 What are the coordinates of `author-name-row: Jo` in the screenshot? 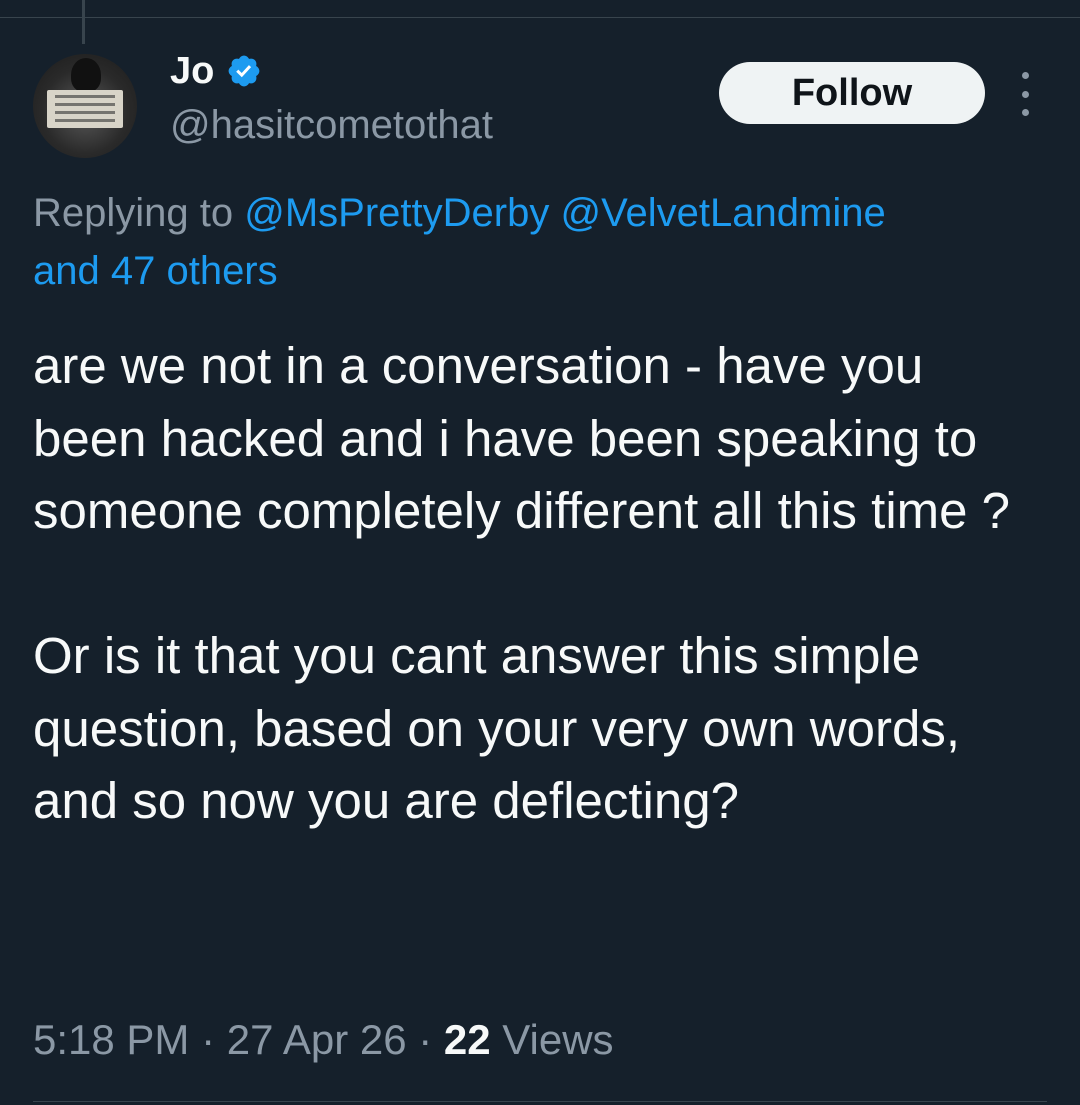 It's located at (216, 71).